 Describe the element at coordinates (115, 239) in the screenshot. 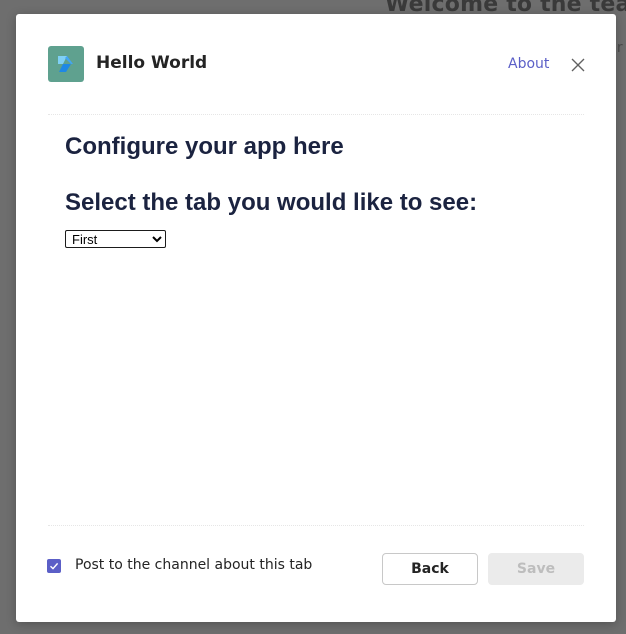

I see `tab-select: First` at that location.